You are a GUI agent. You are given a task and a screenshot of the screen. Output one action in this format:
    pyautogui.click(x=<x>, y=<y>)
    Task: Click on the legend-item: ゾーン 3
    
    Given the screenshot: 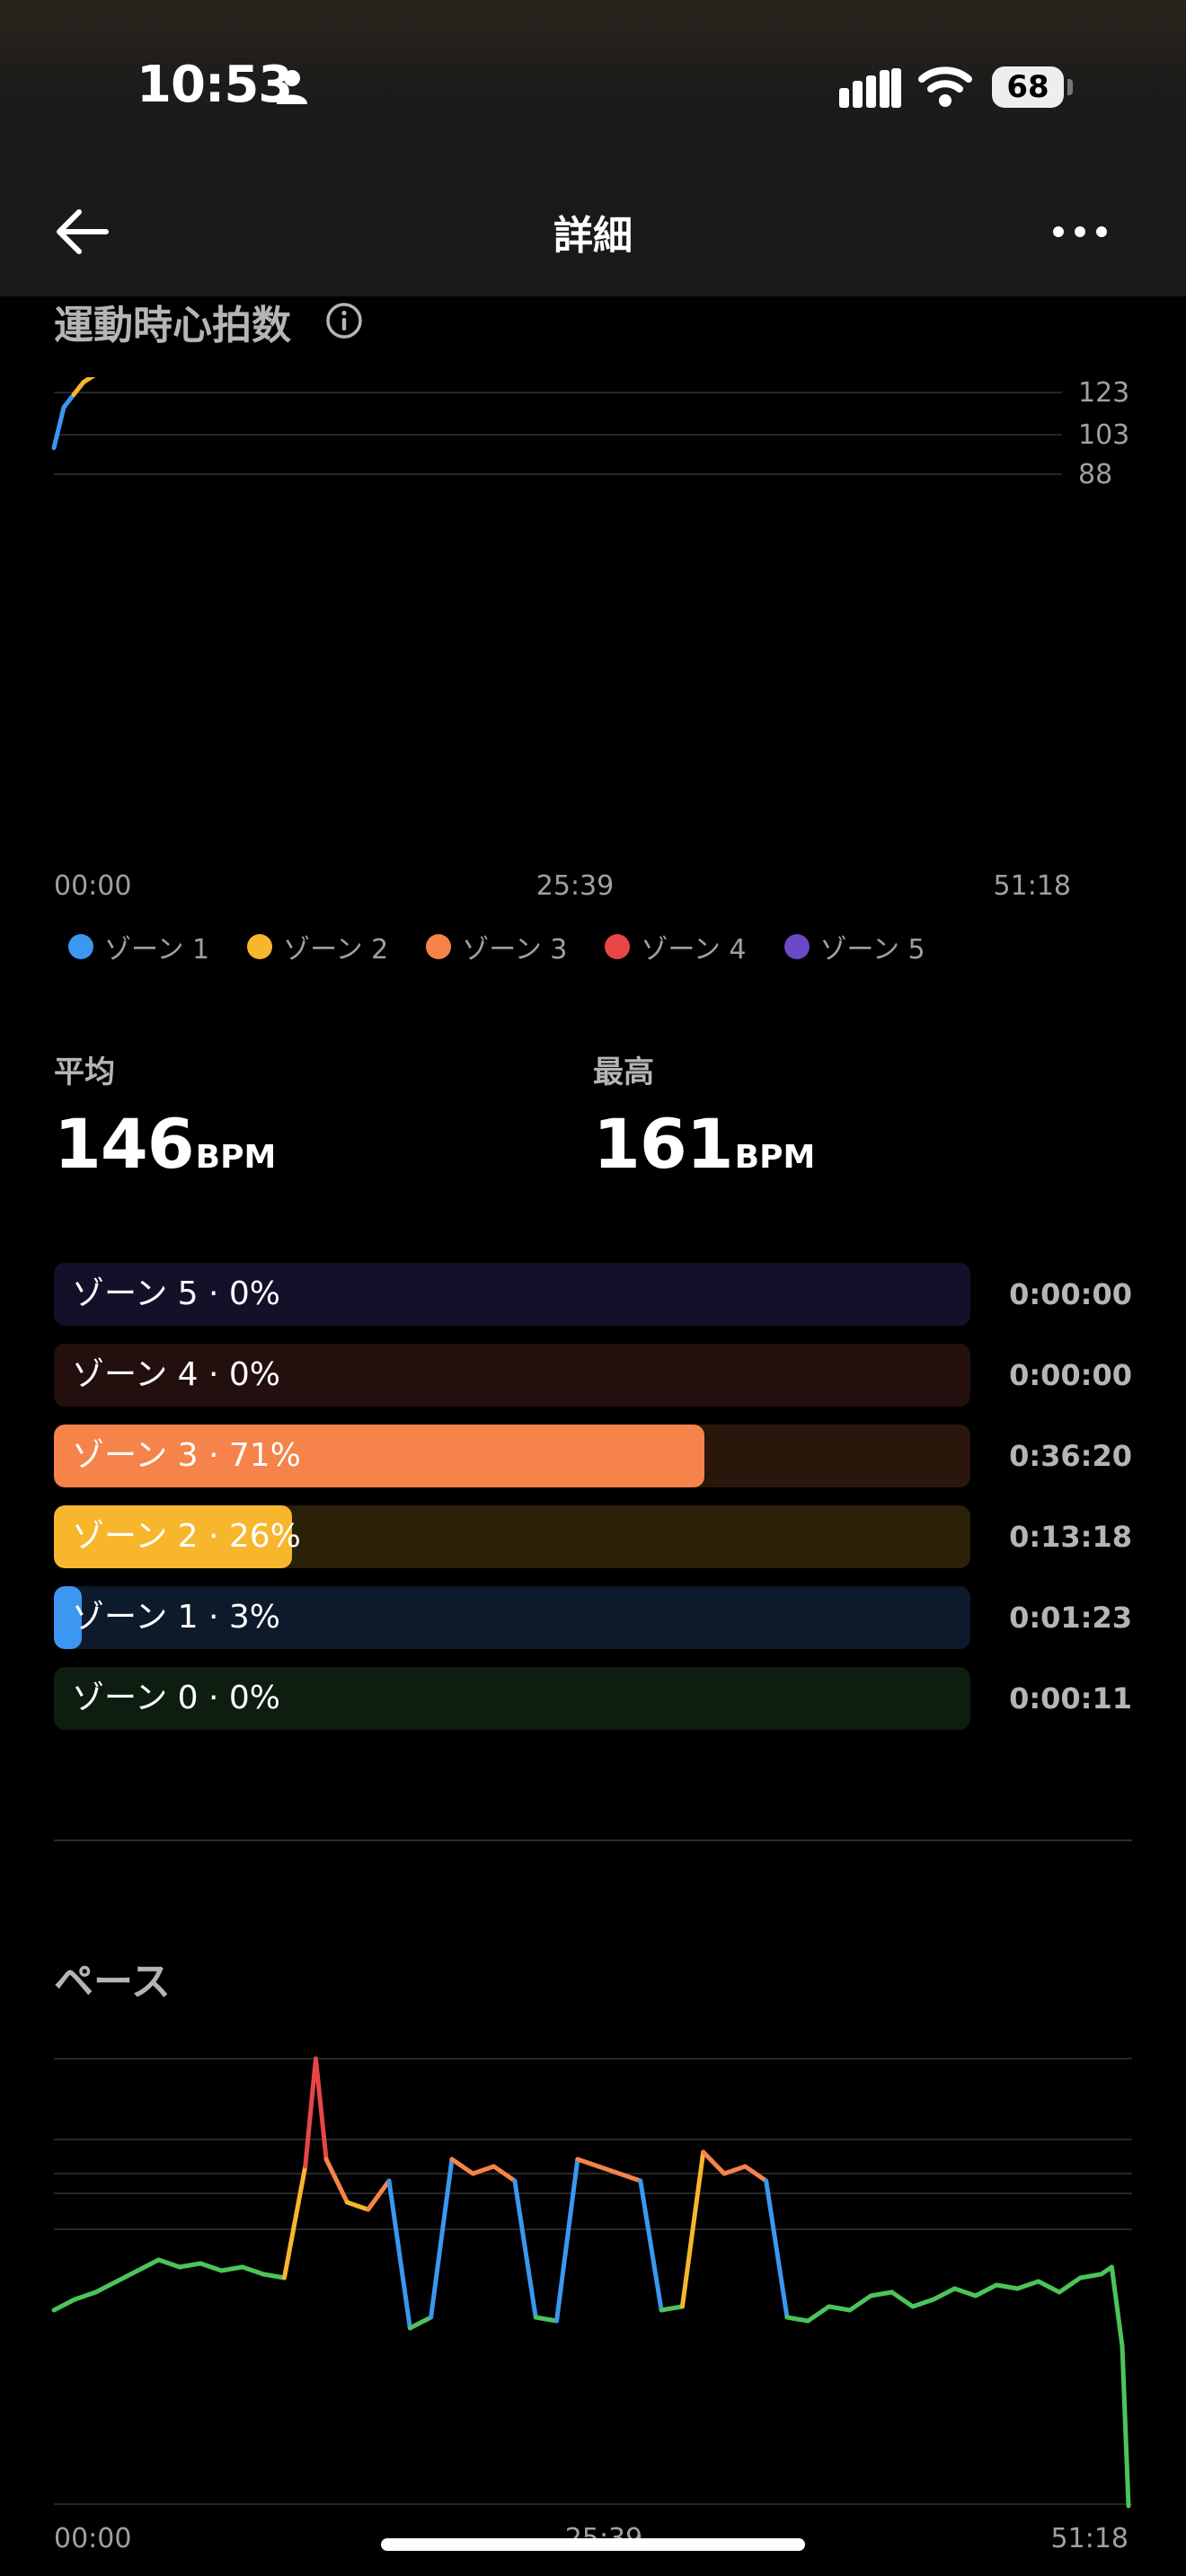 What is the action you would take?
    pyautogui.click(x=496, y=946)
    